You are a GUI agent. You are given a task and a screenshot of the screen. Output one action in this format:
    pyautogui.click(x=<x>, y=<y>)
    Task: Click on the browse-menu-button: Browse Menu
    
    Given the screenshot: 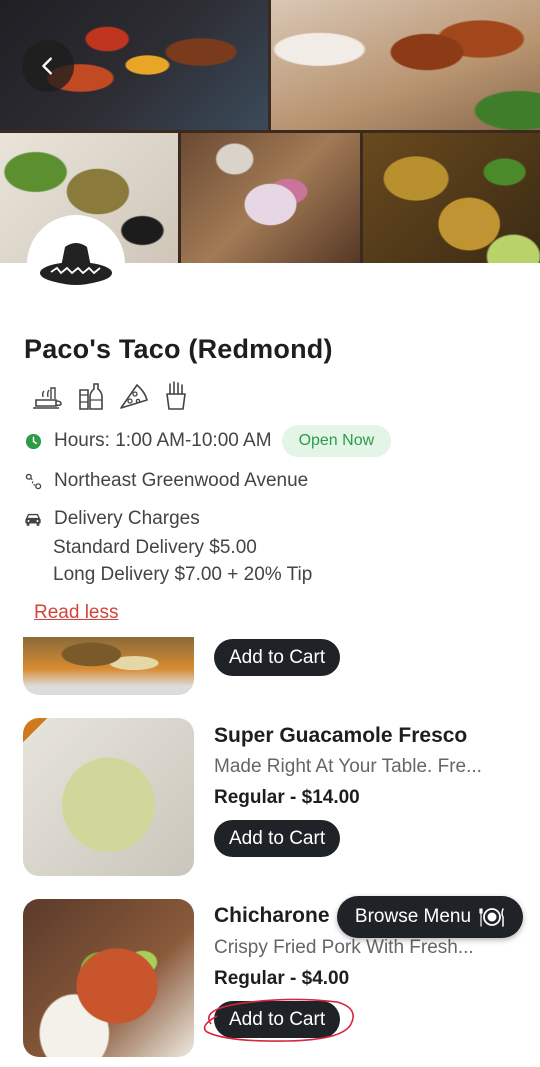 What is the action you would take?
    pyautogui.click(x=430, y=917)
    